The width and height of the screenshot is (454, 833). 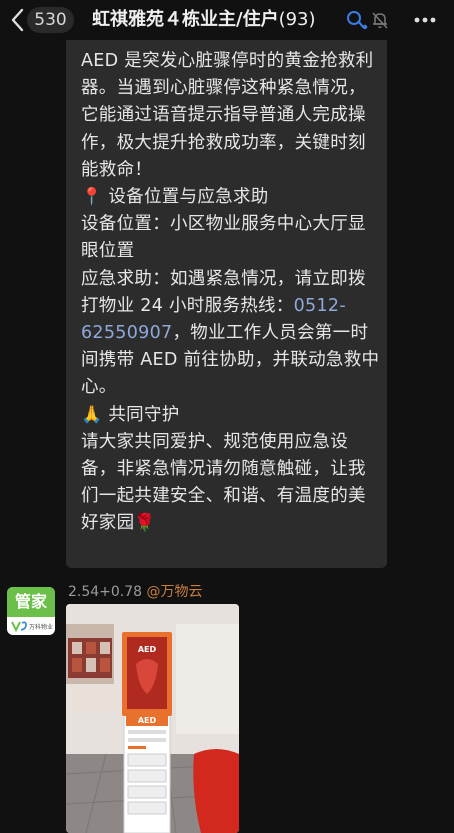 I want to click on message-heading-location: 📍 设备位置与应急求助, so click(x=175, y=197).